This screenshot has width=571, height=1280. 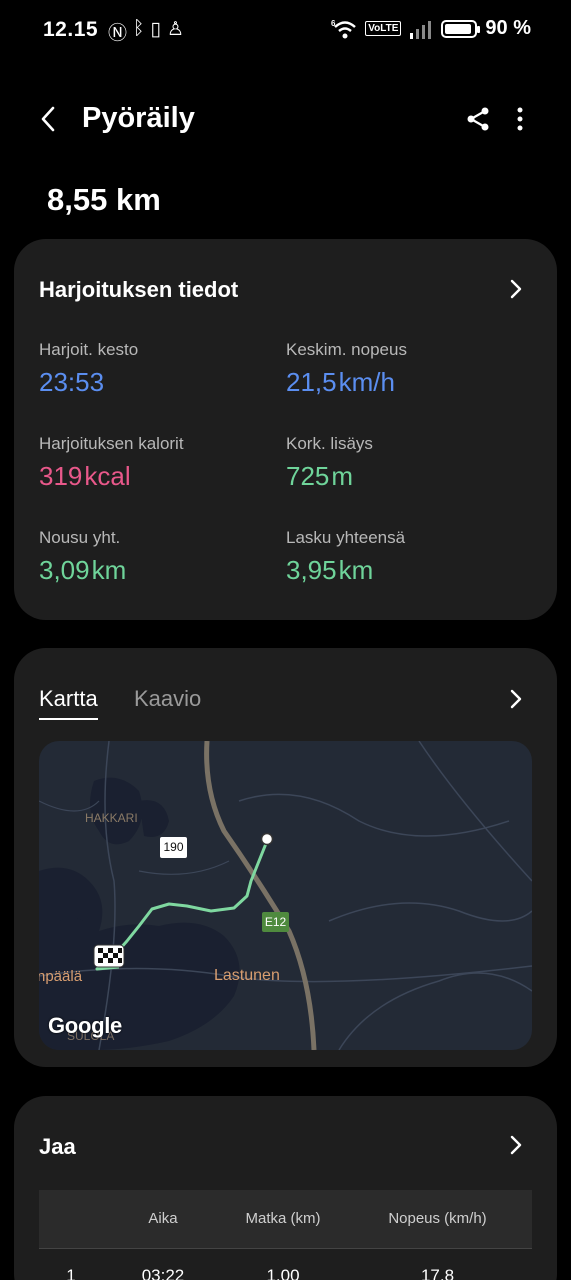 What do you see at coordinates (111, 818) in the screenshot?
I see `map-label-hakkari: HAKKARI` at bounding box center [111, 818].